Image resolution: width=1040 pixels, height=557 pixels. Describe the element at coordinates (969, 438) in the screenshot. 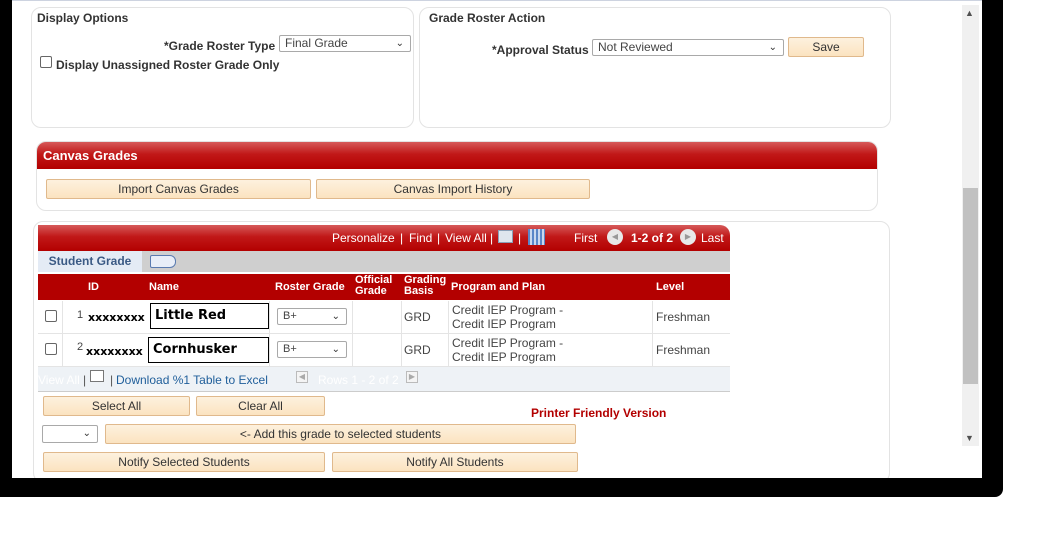

I see `scroll-down-icon: ▼` at that location.